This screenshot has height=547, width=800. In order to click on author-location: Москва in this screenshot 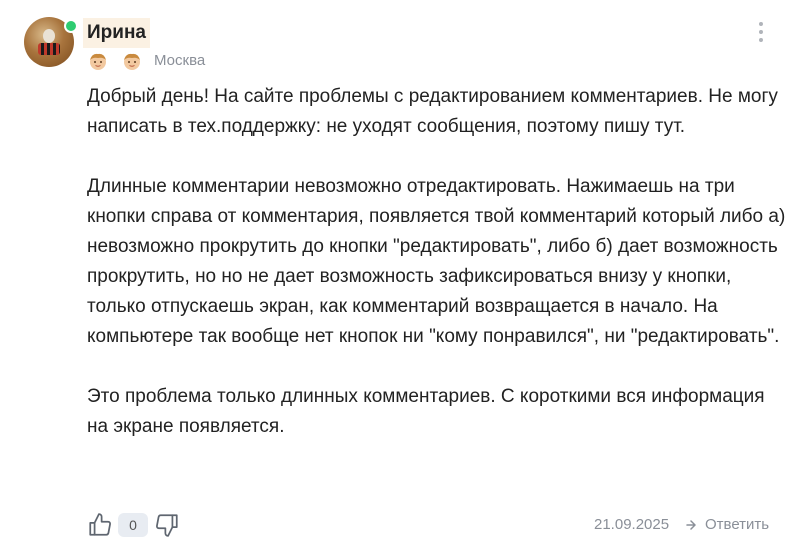, I will do `click(180, 60)`.